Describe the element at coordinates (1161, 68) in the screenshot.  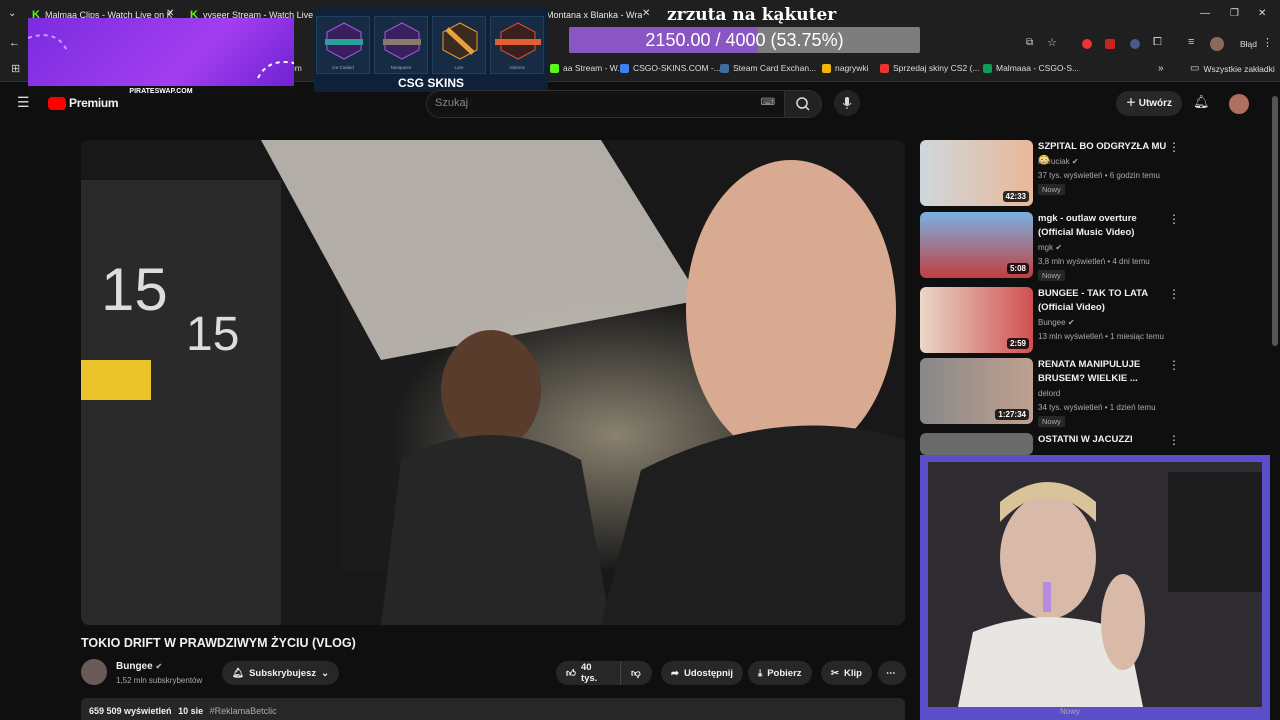
I see `more-bookmarks-icon: »` at that location.